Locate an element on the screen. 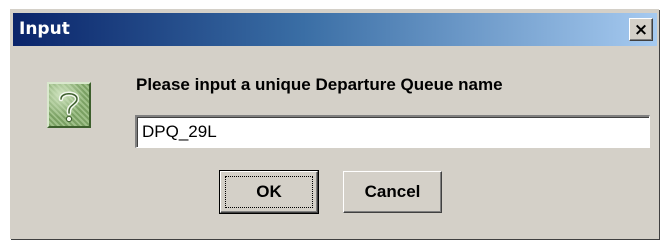 This screenshot has width=669, height=247. close-icon: × is located at coordinates (641, 29).